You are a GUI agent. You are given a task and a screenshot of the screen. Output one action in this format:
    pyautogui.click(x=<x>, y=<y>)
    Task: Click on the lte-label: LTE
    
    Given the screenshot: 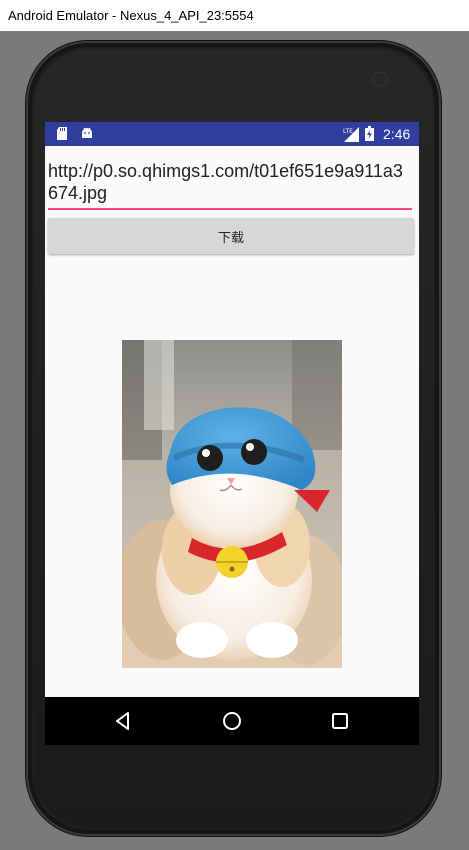 What is the action you would take?
    pyautogui.click(x=348, y=131)
    